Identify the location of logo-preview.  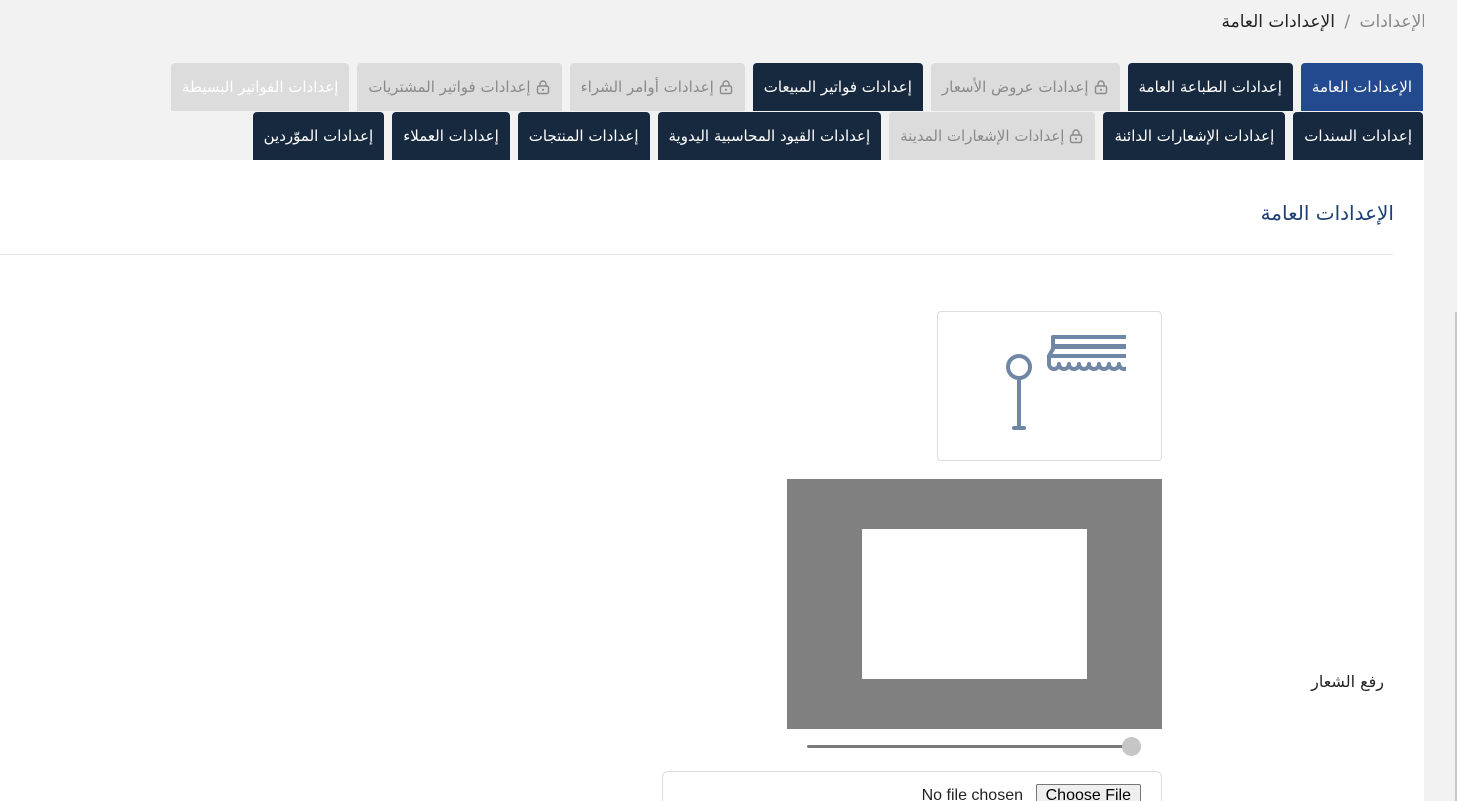
(1049, 386).